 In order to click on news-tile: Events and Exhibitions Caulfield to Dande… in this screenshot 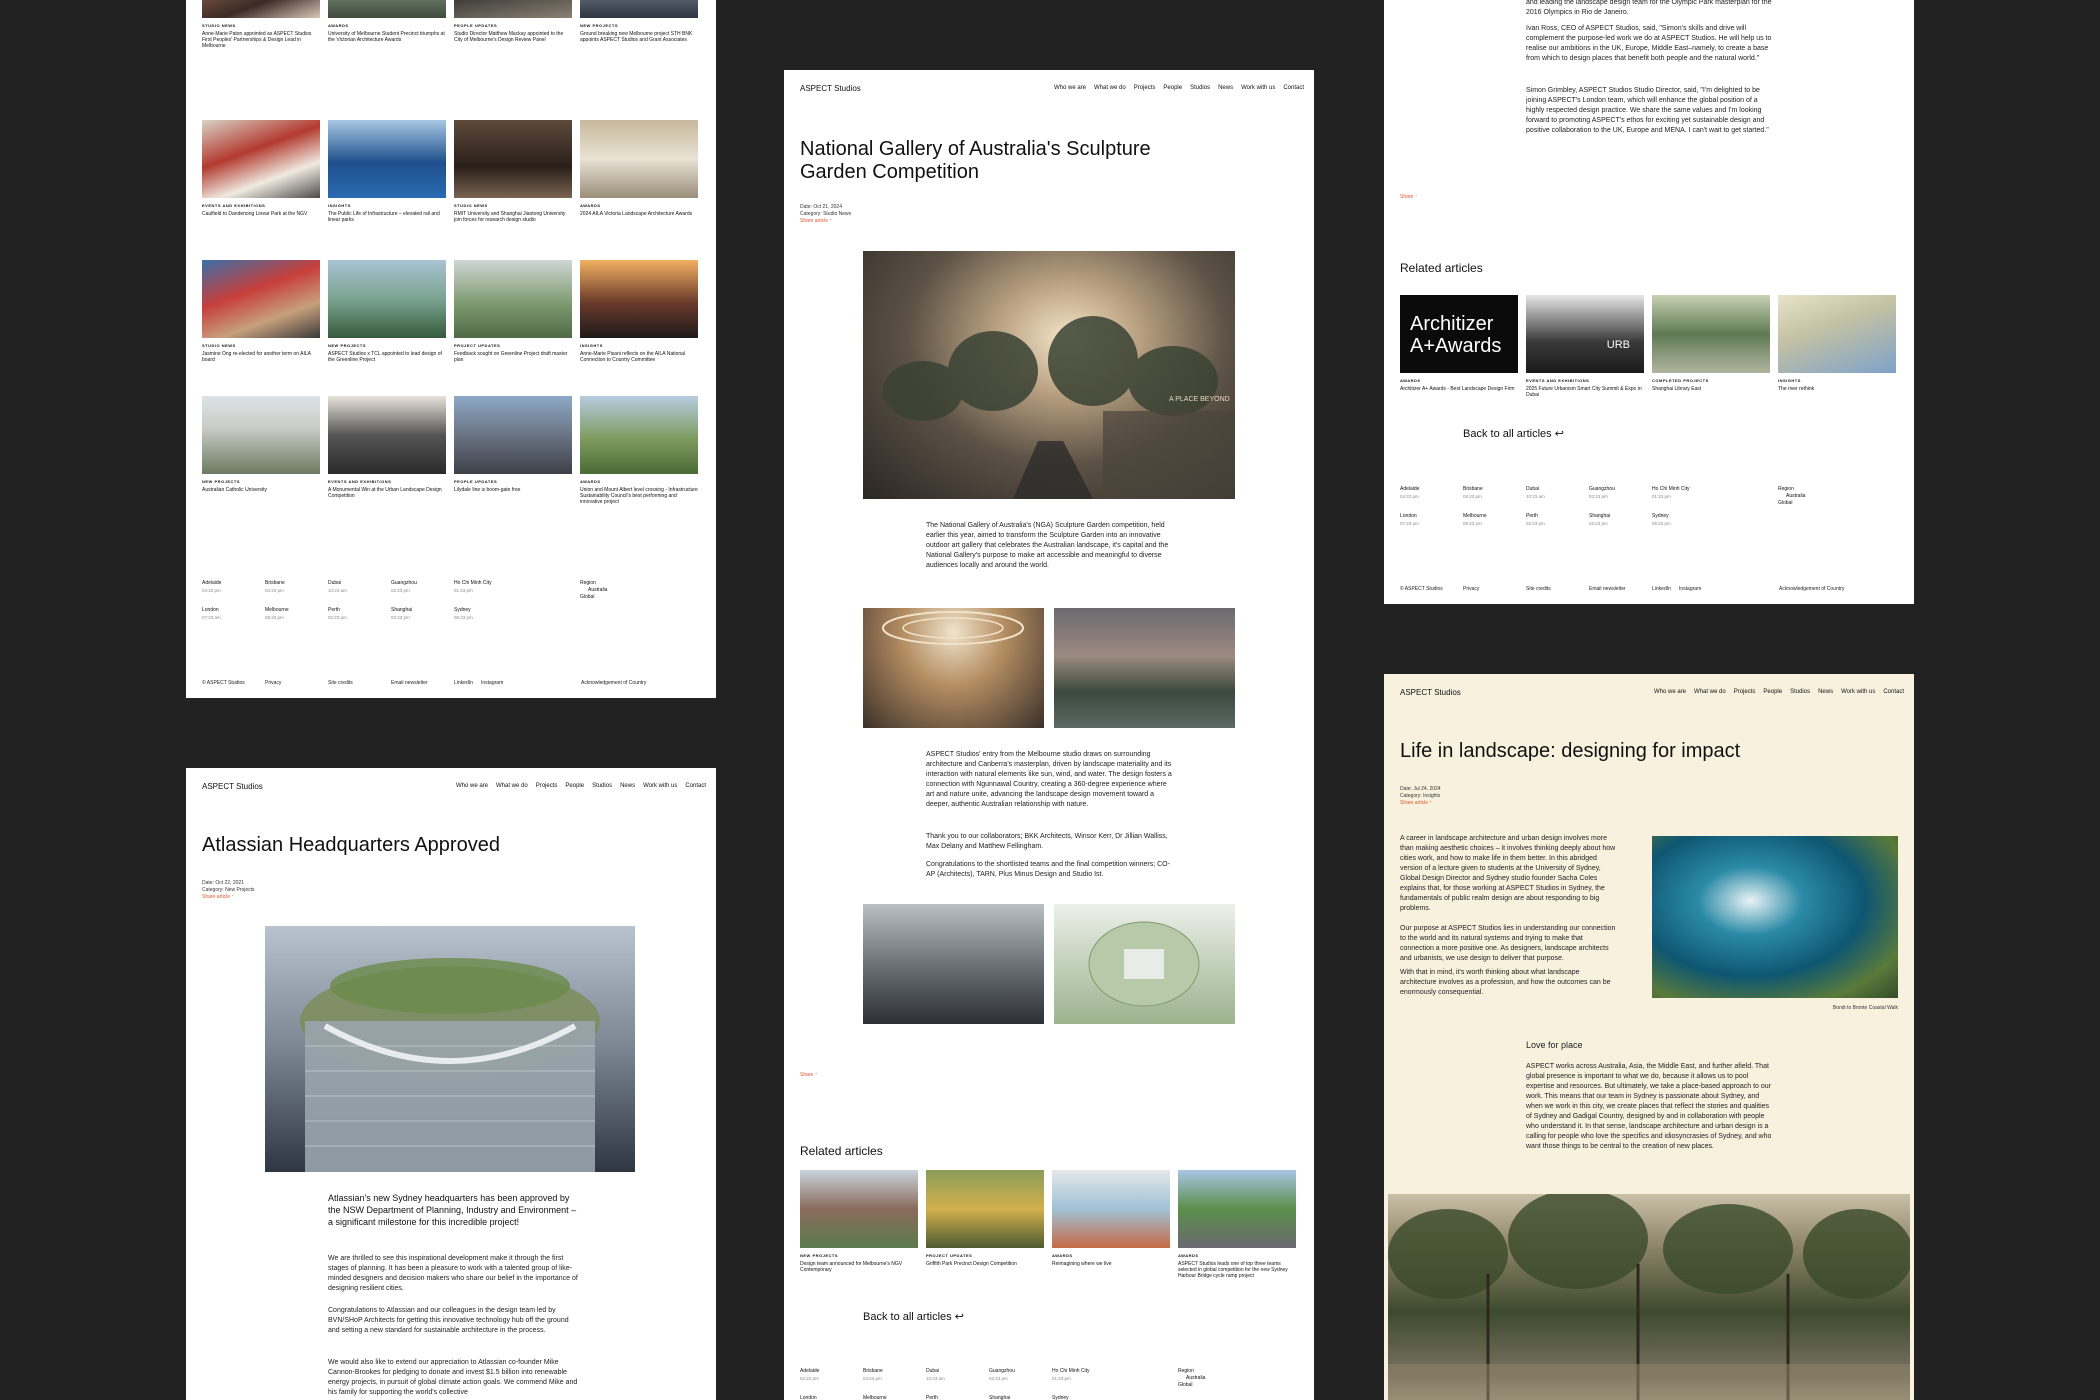, I will do `click(261, 168)`.